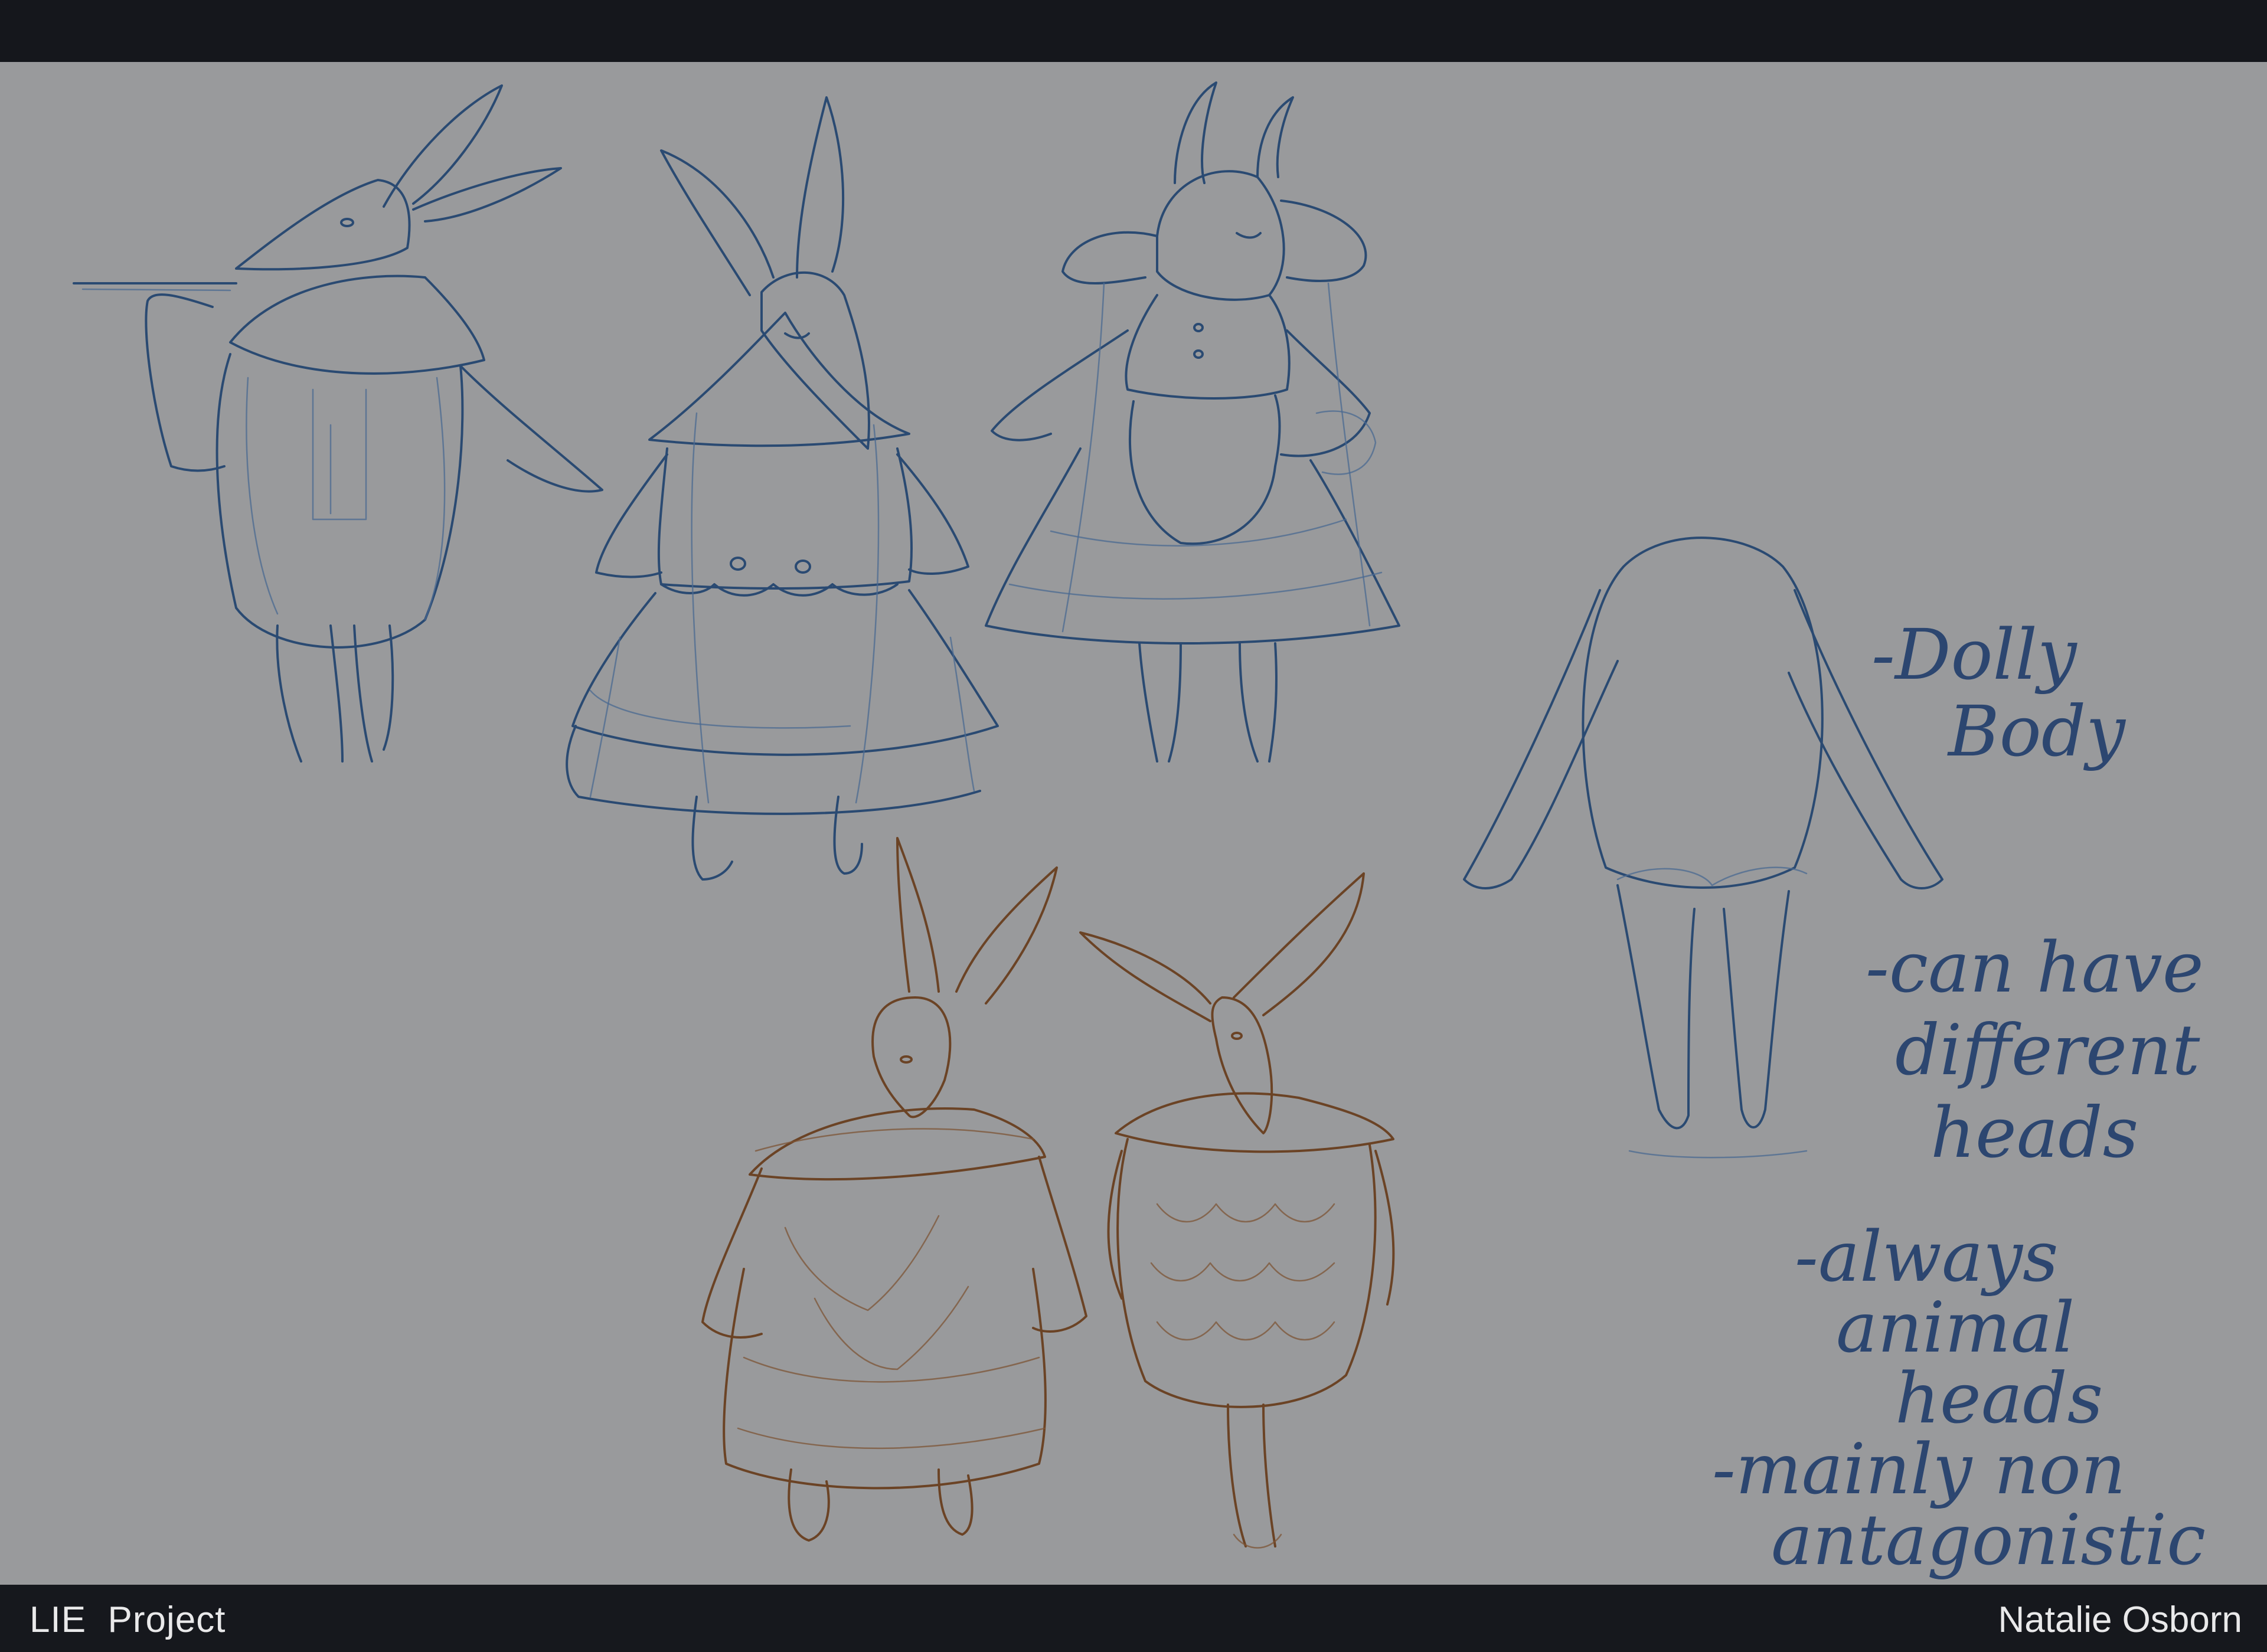 Image resolution: width=2267 pixels, height=1652 pixels. Describe the element at coordinates (782, 488) in the screenshot. I see `sketch-figure-layered-dress` at that location.